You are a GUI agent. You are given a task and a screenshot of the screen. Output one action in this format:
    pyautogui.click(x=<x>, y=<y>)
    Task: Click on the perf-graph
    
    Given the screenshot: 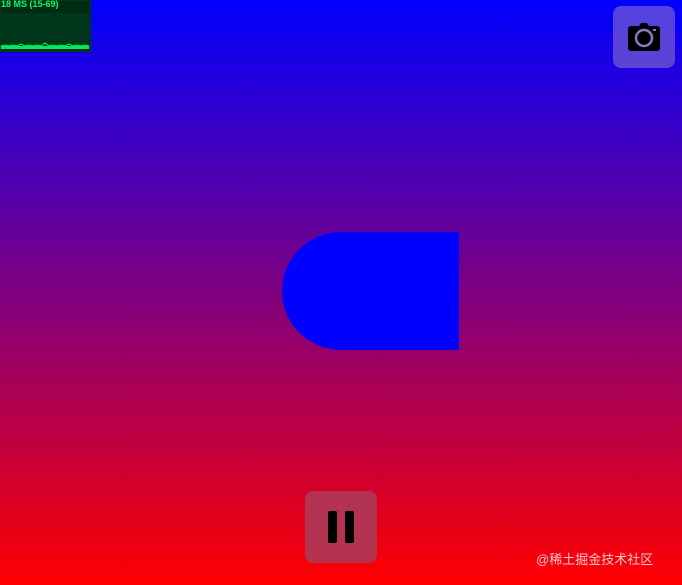 What is the action you would take?
    pyautogui.click(x=45, y=31)
    